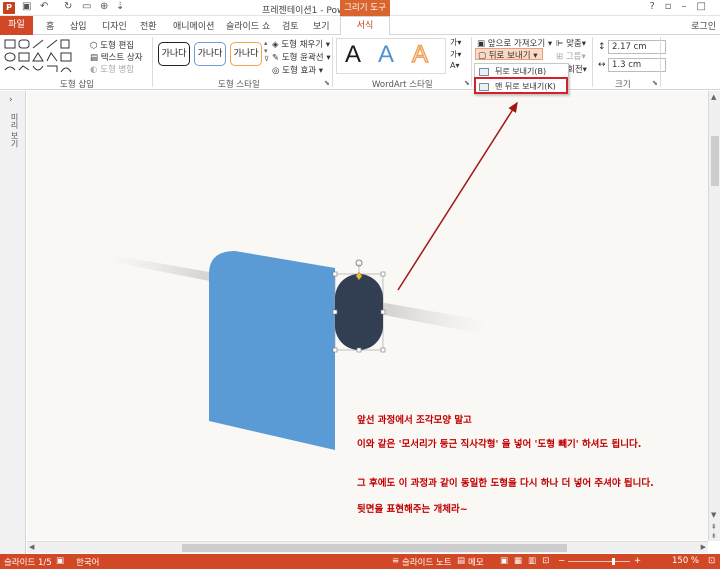 This screenshot has height=569, width=720. What do you see at coordinates (50, 25) in the screenshot?
I see `tab-home: 홈` at bounding box center [50, 25].